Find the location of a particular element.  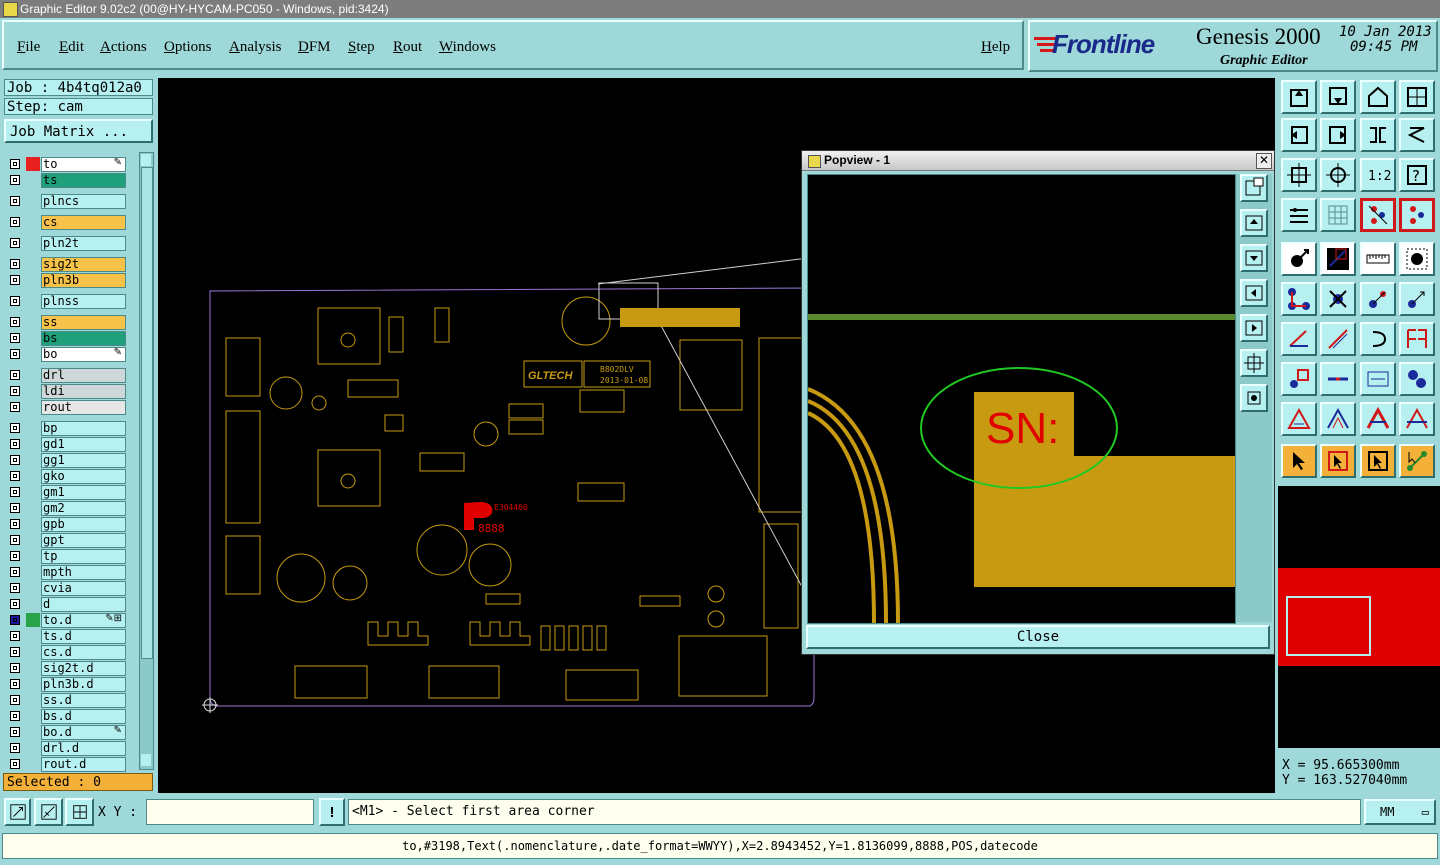

triangle-3-icon is located at coordinates (1378, 419).